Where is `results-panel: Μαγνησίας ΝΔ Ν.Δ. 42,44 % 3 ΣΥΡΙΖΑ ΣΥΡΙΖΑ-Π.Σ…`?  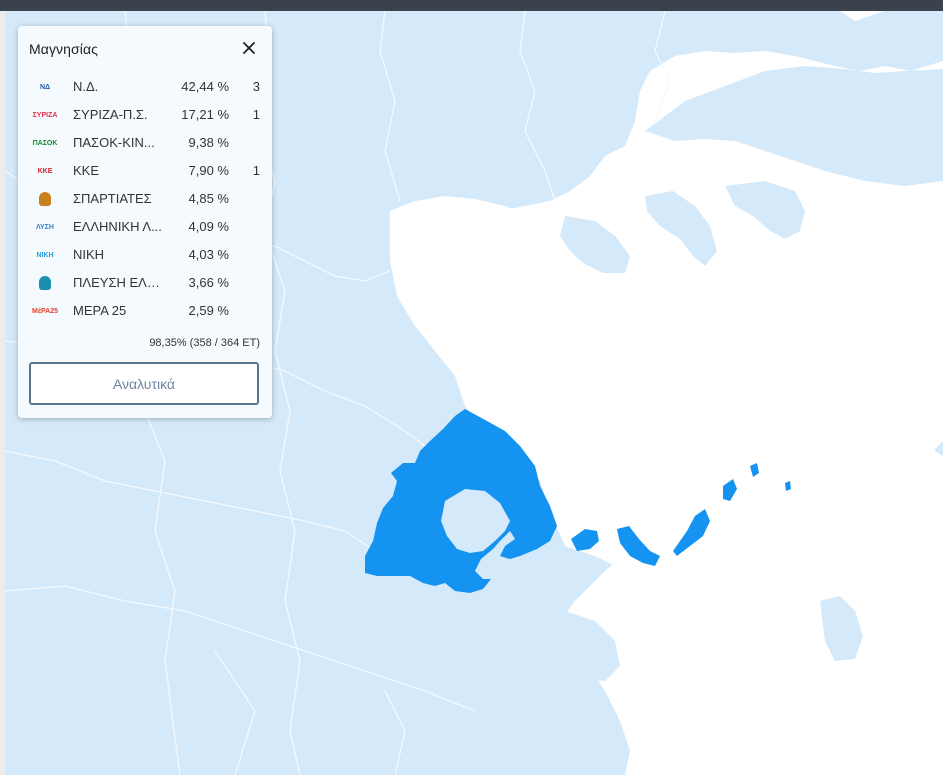 results-panel: Μαγνησίας ΝΔ Ν.Δ. 42,44 % 3 ΣΥΡΙΖΑ ΣΥΡΙΖΑ-Π.Σ… is located at coordinates (145, 222).